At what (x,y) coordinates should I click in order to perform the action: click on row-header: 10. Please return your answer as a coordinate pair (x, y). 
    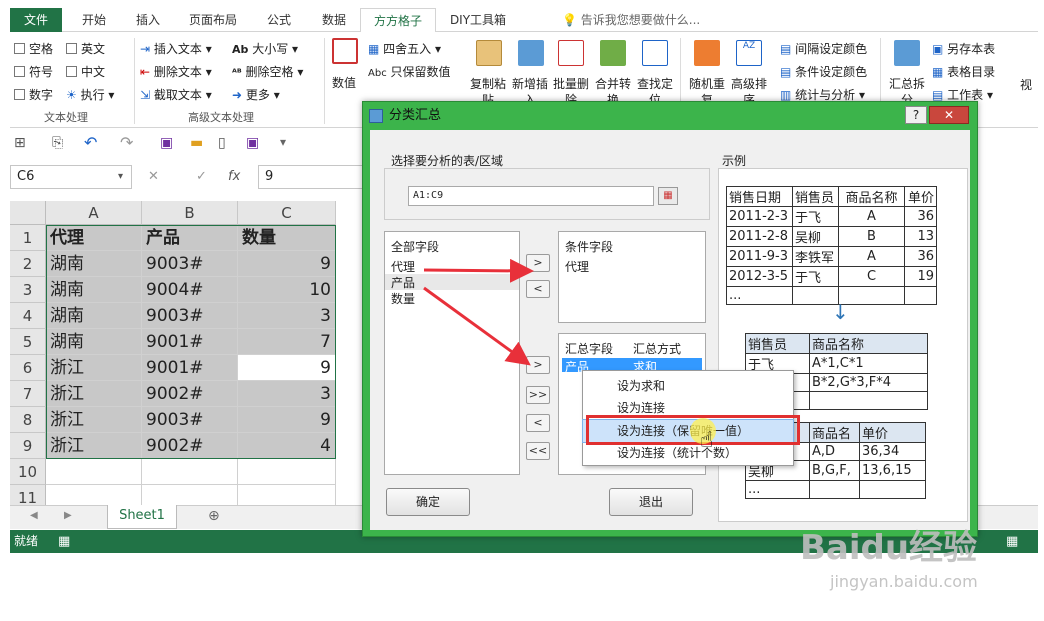
    Looking at the image, I should click on (28, 472).